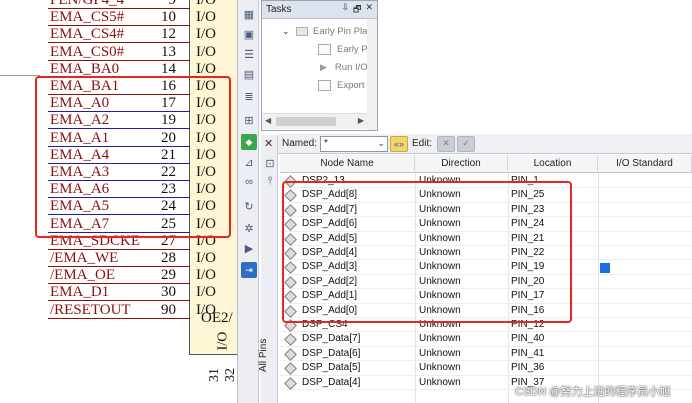 Image resolution: width=692 pixels, height=403 pixels. Describe the element at coordinates (249, 34) in the screenshot. I see `chip-icon: ▣` at that location.